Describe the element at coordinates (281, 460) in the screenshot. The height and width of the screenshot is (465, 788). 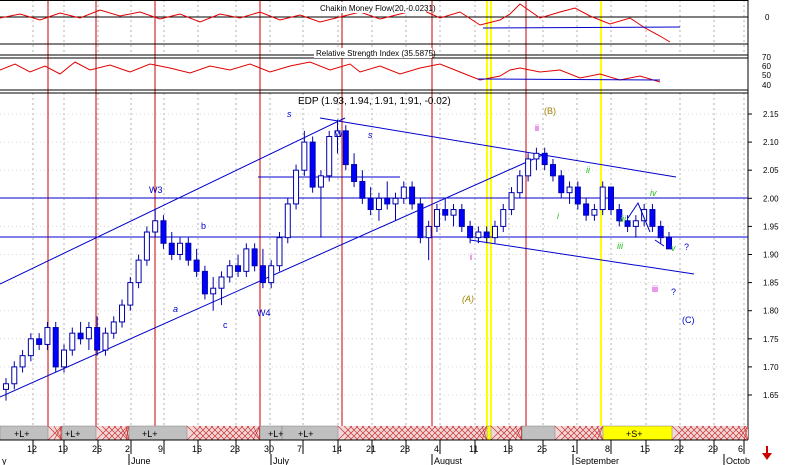
I see `x-month-label: July` at that location.